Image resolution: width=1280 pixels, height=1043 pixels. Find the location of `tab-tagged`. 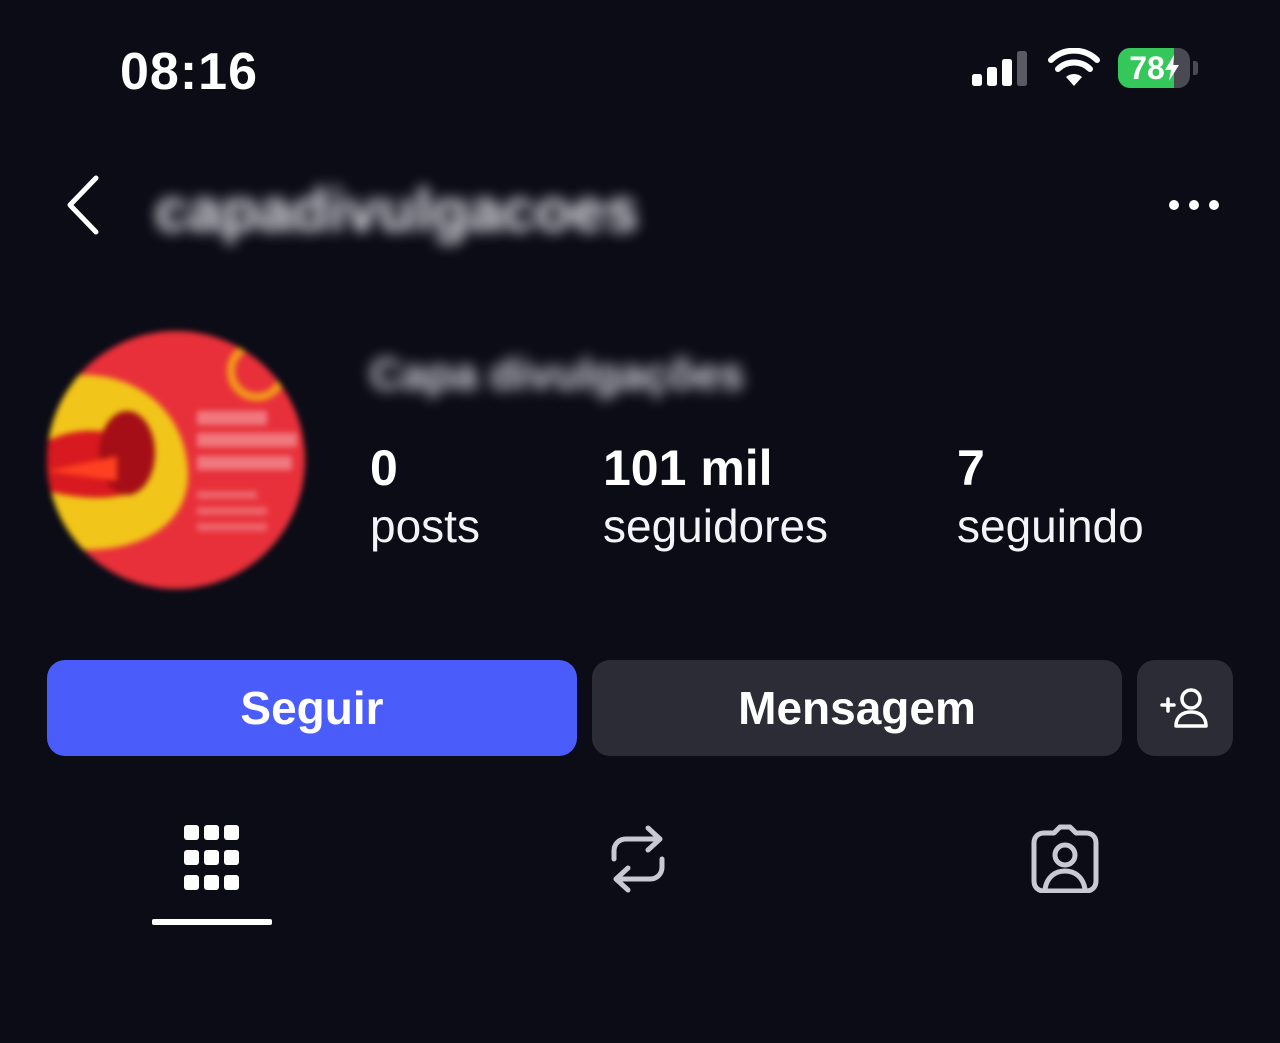

tab-tagged is located at coordinates (1065, 870).